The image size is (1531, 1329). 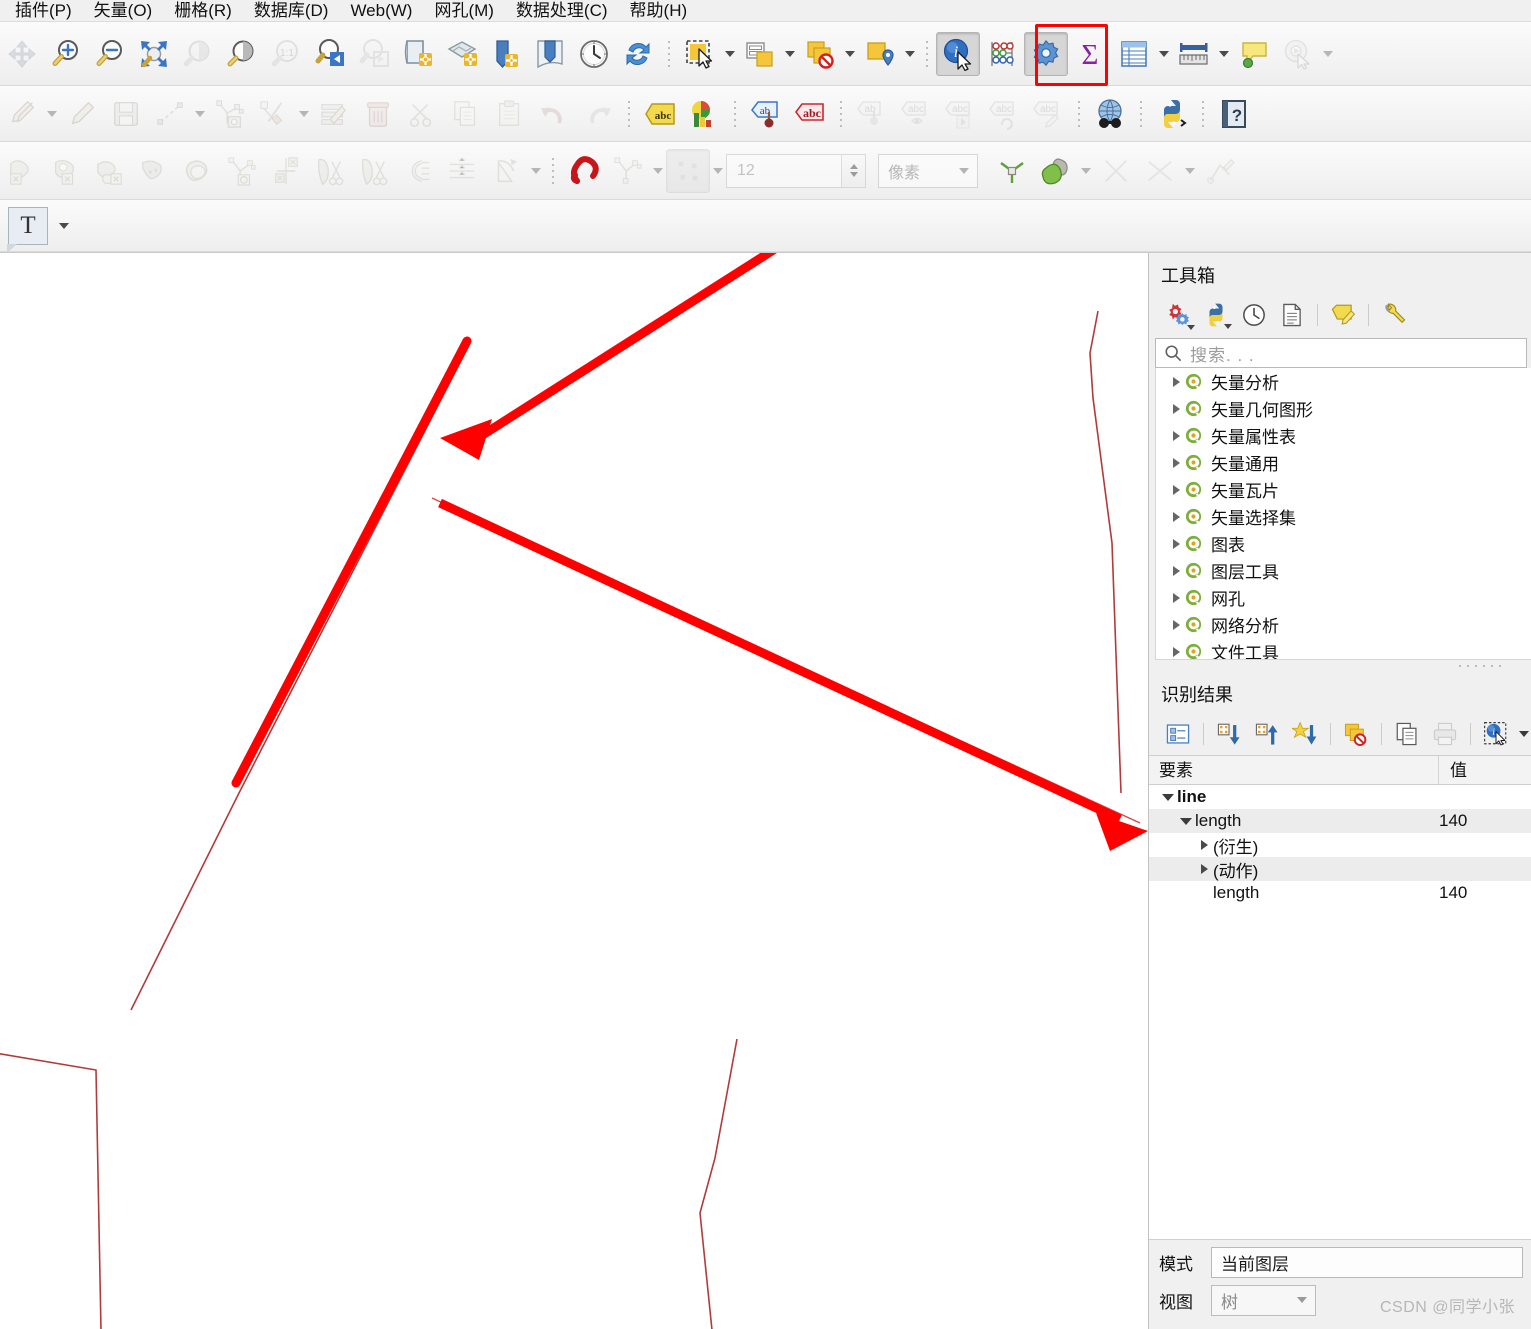 What do you see at coordinates (1340, 797) in the screenshot?
I see `table-row: line` at bounding box center [1340, 797].